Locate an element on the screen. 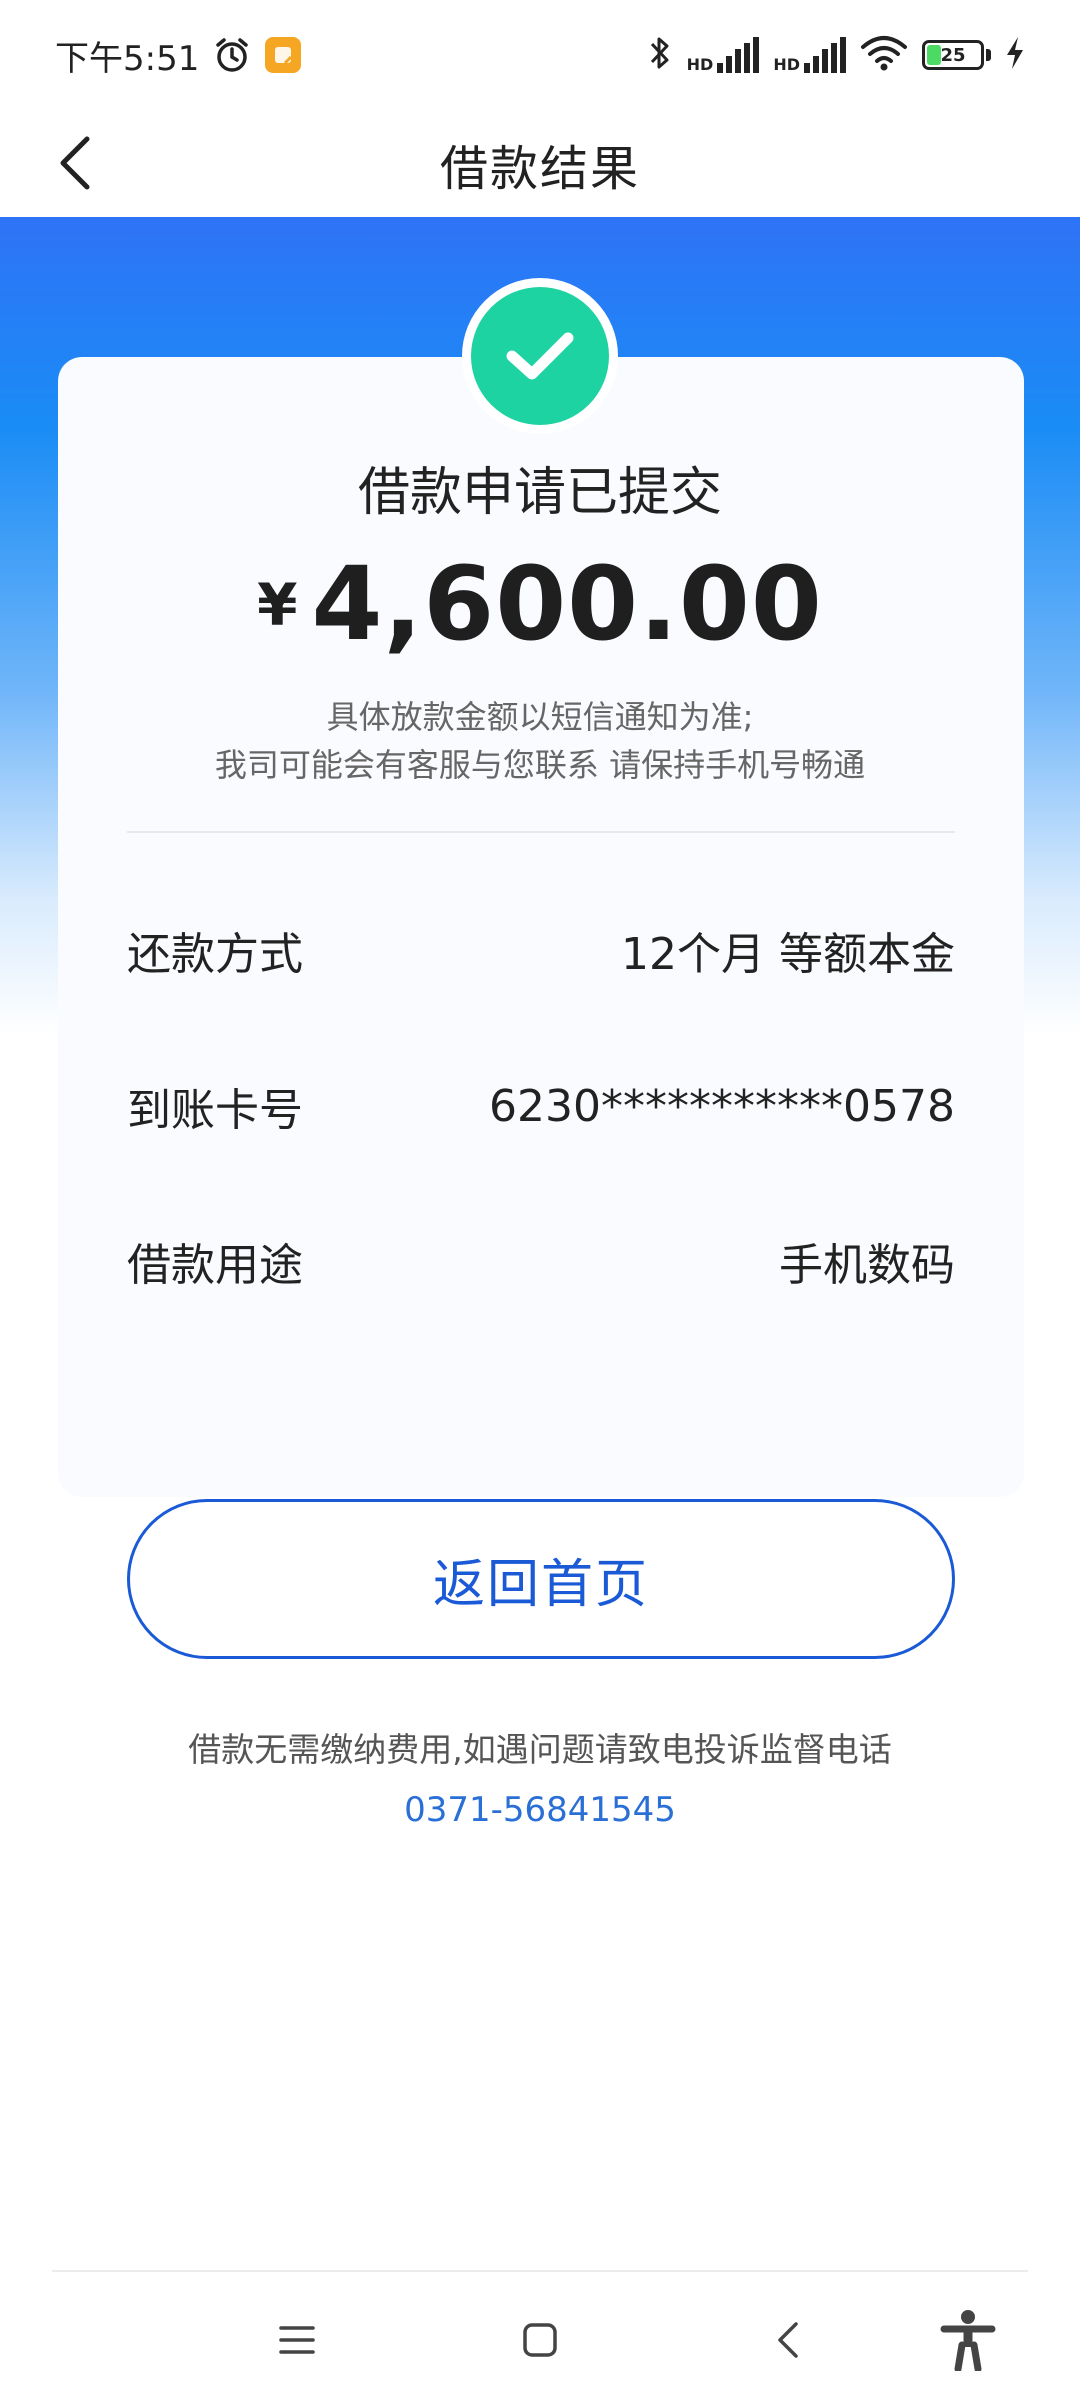  accessibility-button is located at coordinates (968, 2340).